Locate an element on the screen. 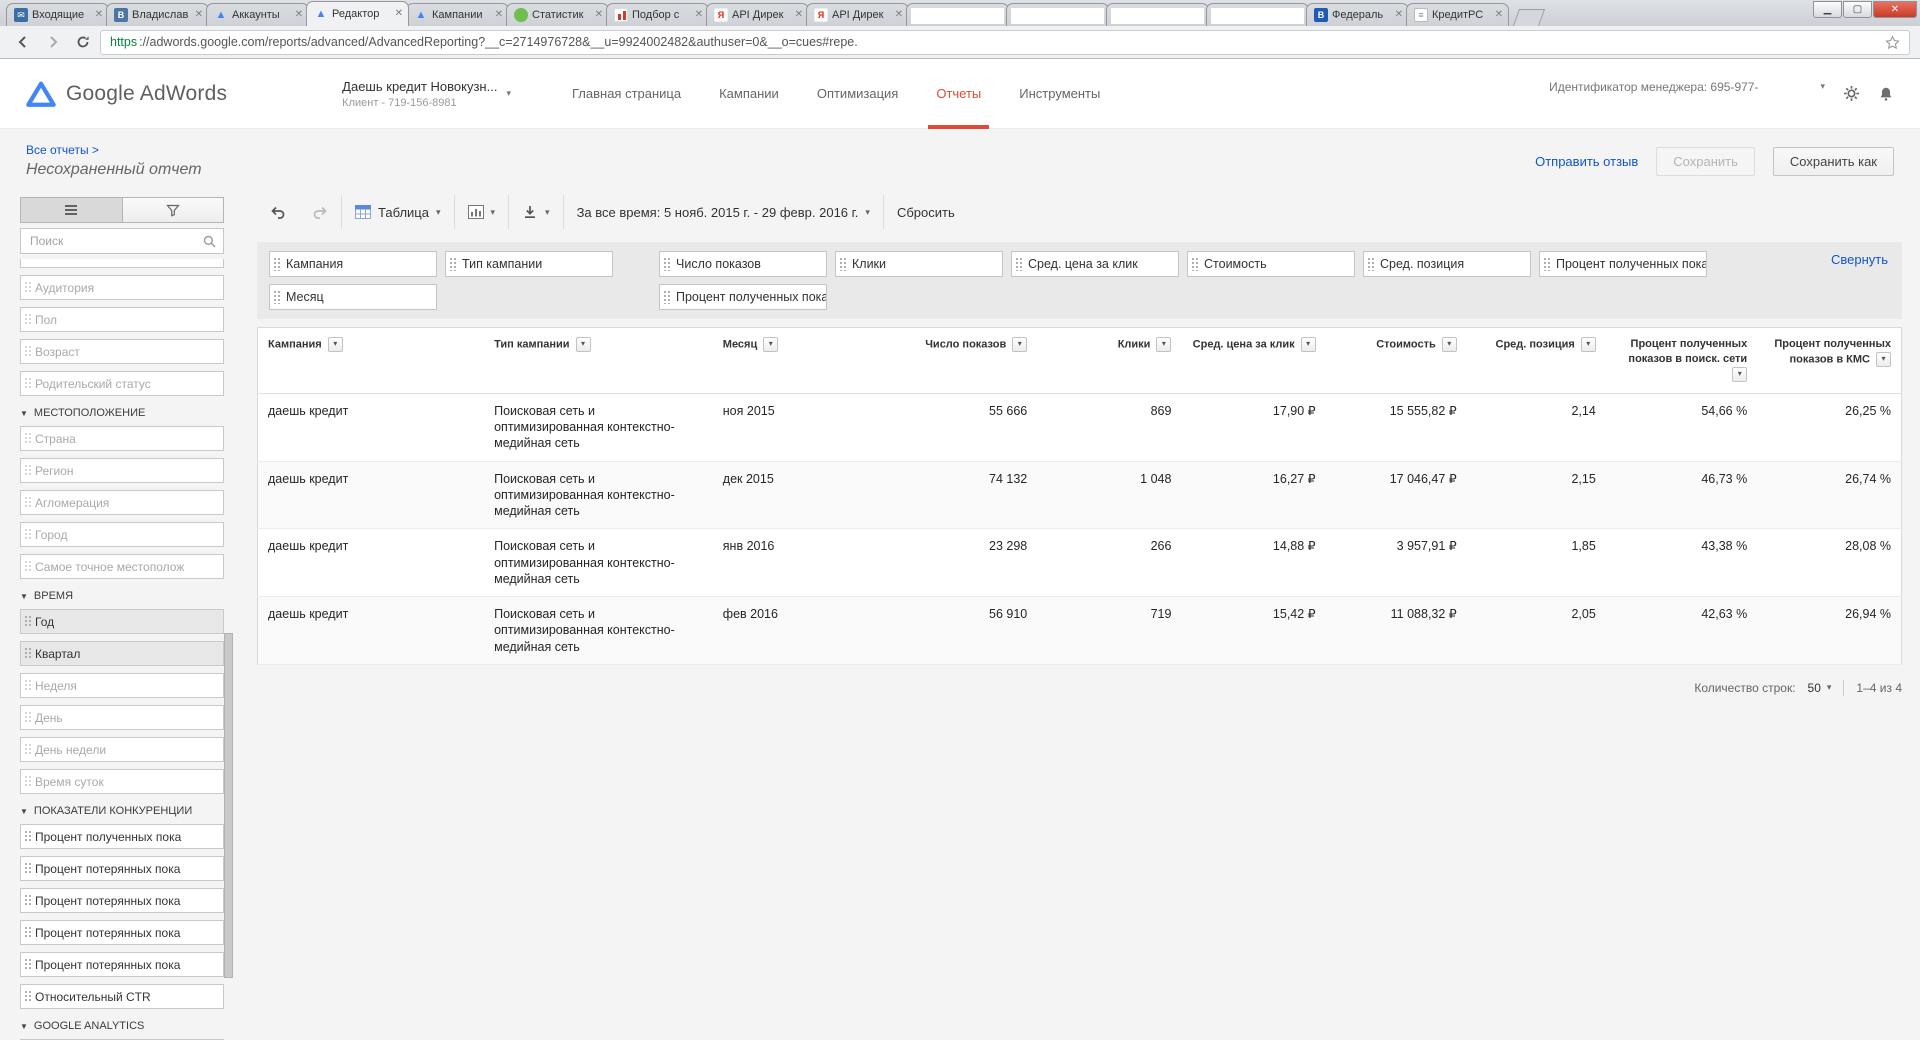 This screenshot has width=1920, height=1040. back-button is located at coordinates (23, 42).